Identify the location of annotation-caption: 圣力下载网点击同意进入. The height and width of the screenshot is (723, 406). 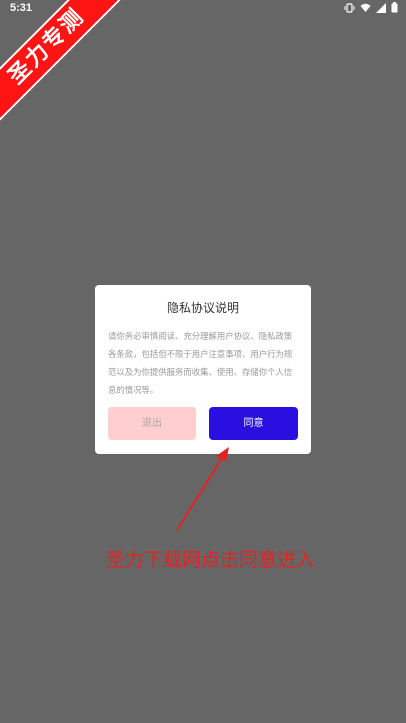
(211, 560).